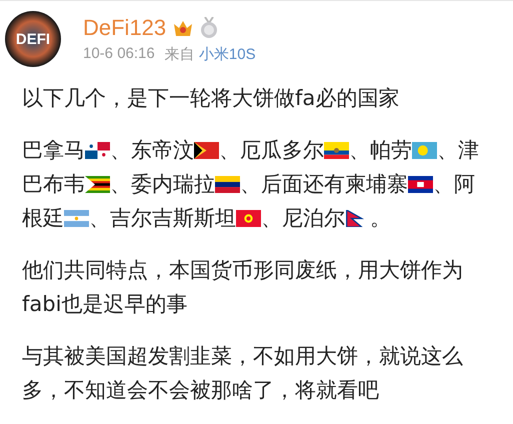  Describe the element at coordinates (303, 218) in the screenshot. I see `country-name: 、尼泊尔` at that location.